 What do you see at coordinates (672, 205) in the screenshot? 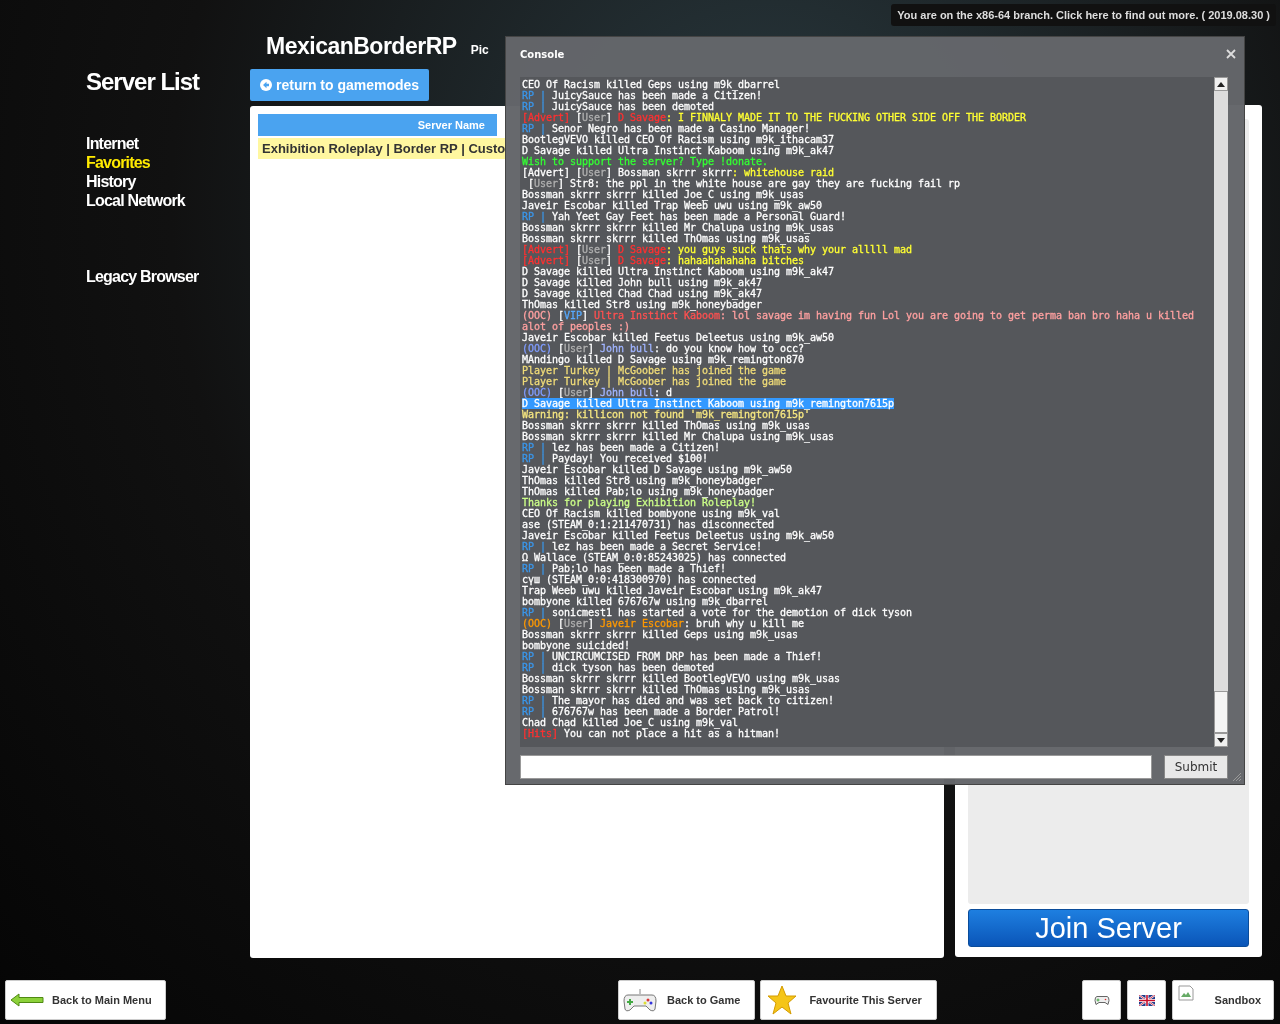
I see `console-line: Javeir Escobar killed Trap Weeb uwu using m9k_aw50` at bounding box center [672, 205].